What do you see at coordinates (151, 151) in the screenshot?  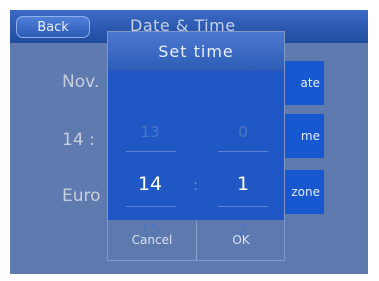 I see `hour-selection-line-top` at bounding box center [151, 151].